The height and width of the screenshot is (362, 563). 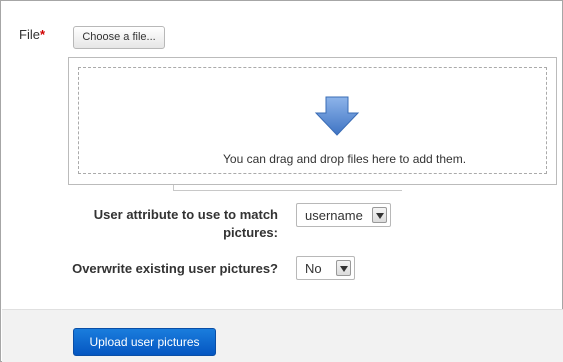 I want to click on form-footer: Upload user pictures, so click(x=282, y=335).